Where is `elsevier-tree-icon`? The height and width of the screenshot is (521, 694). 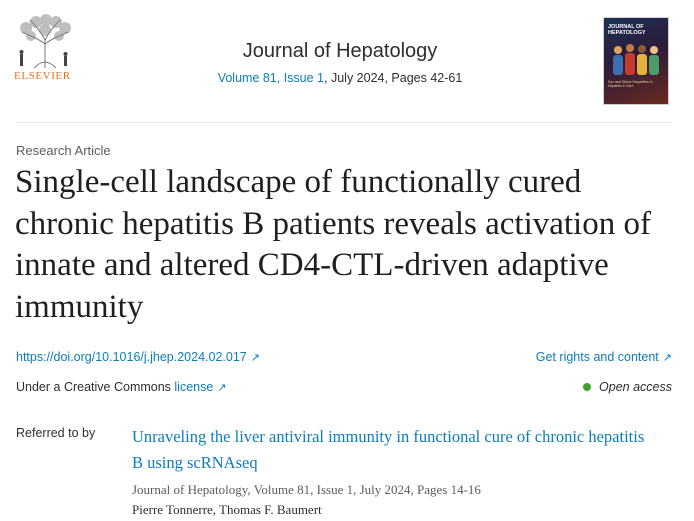 elsevier-tree-icon is located at coordinates (45, 42).